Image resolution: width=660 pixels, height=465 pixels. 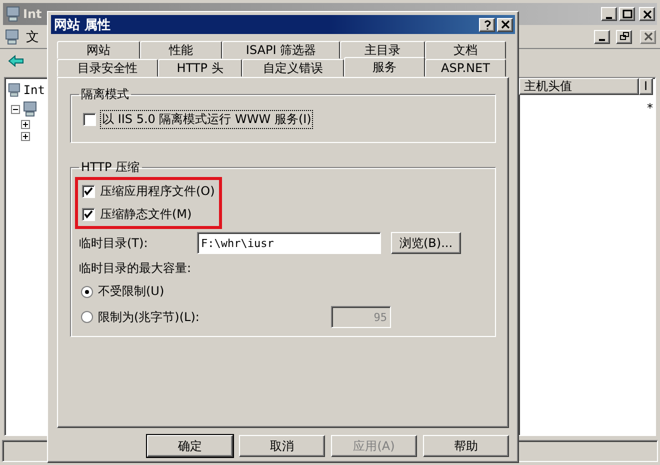 What do you see at coordinates (465, 68) in the screenshot?
I see `tab: ASP.NET` at bounding box center [465, 68].